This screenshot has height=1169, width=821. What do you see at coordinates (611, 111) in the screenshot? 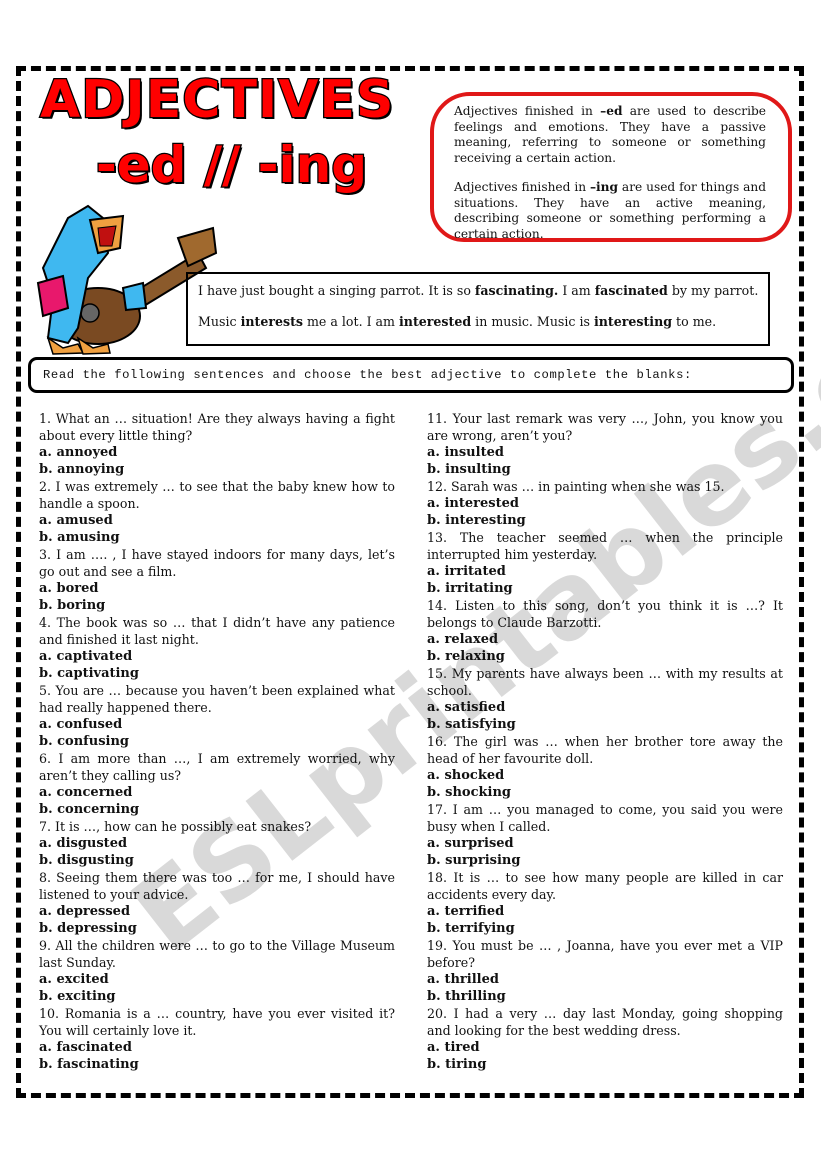
I see `ed-suffix: –ed` at bounding box center [611, 111].